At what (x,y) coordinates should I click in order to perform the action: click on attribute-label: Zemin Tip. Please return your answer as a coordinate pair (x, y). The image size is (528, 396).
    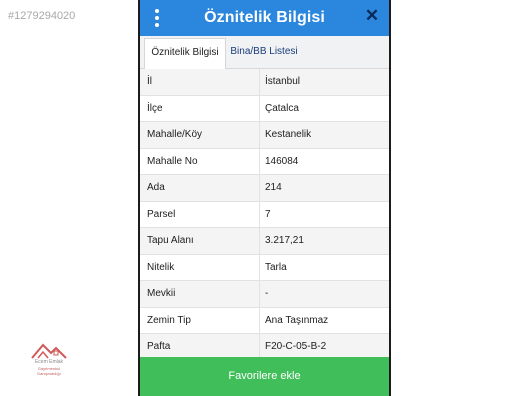
    Looking at the image, I should click on (169, 320).